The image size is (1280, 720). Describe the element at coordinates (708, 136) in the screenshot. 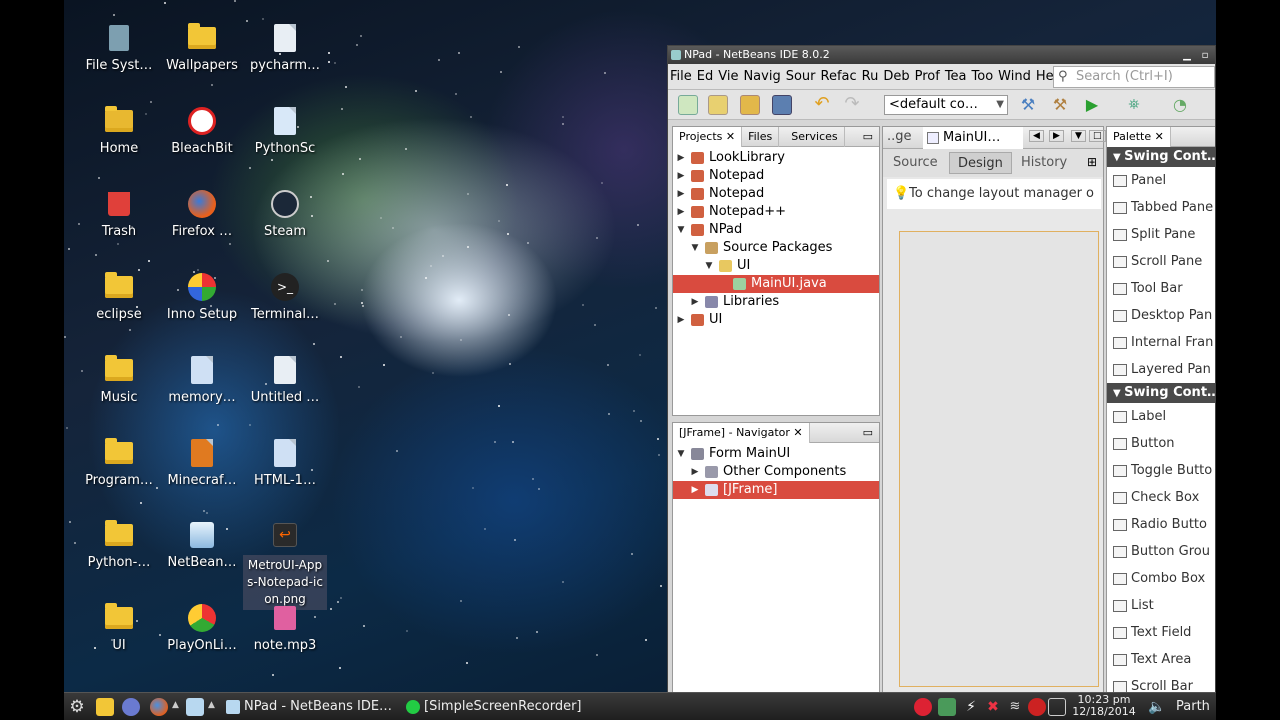

I see `tab-projects: Projects ✕` at that location.